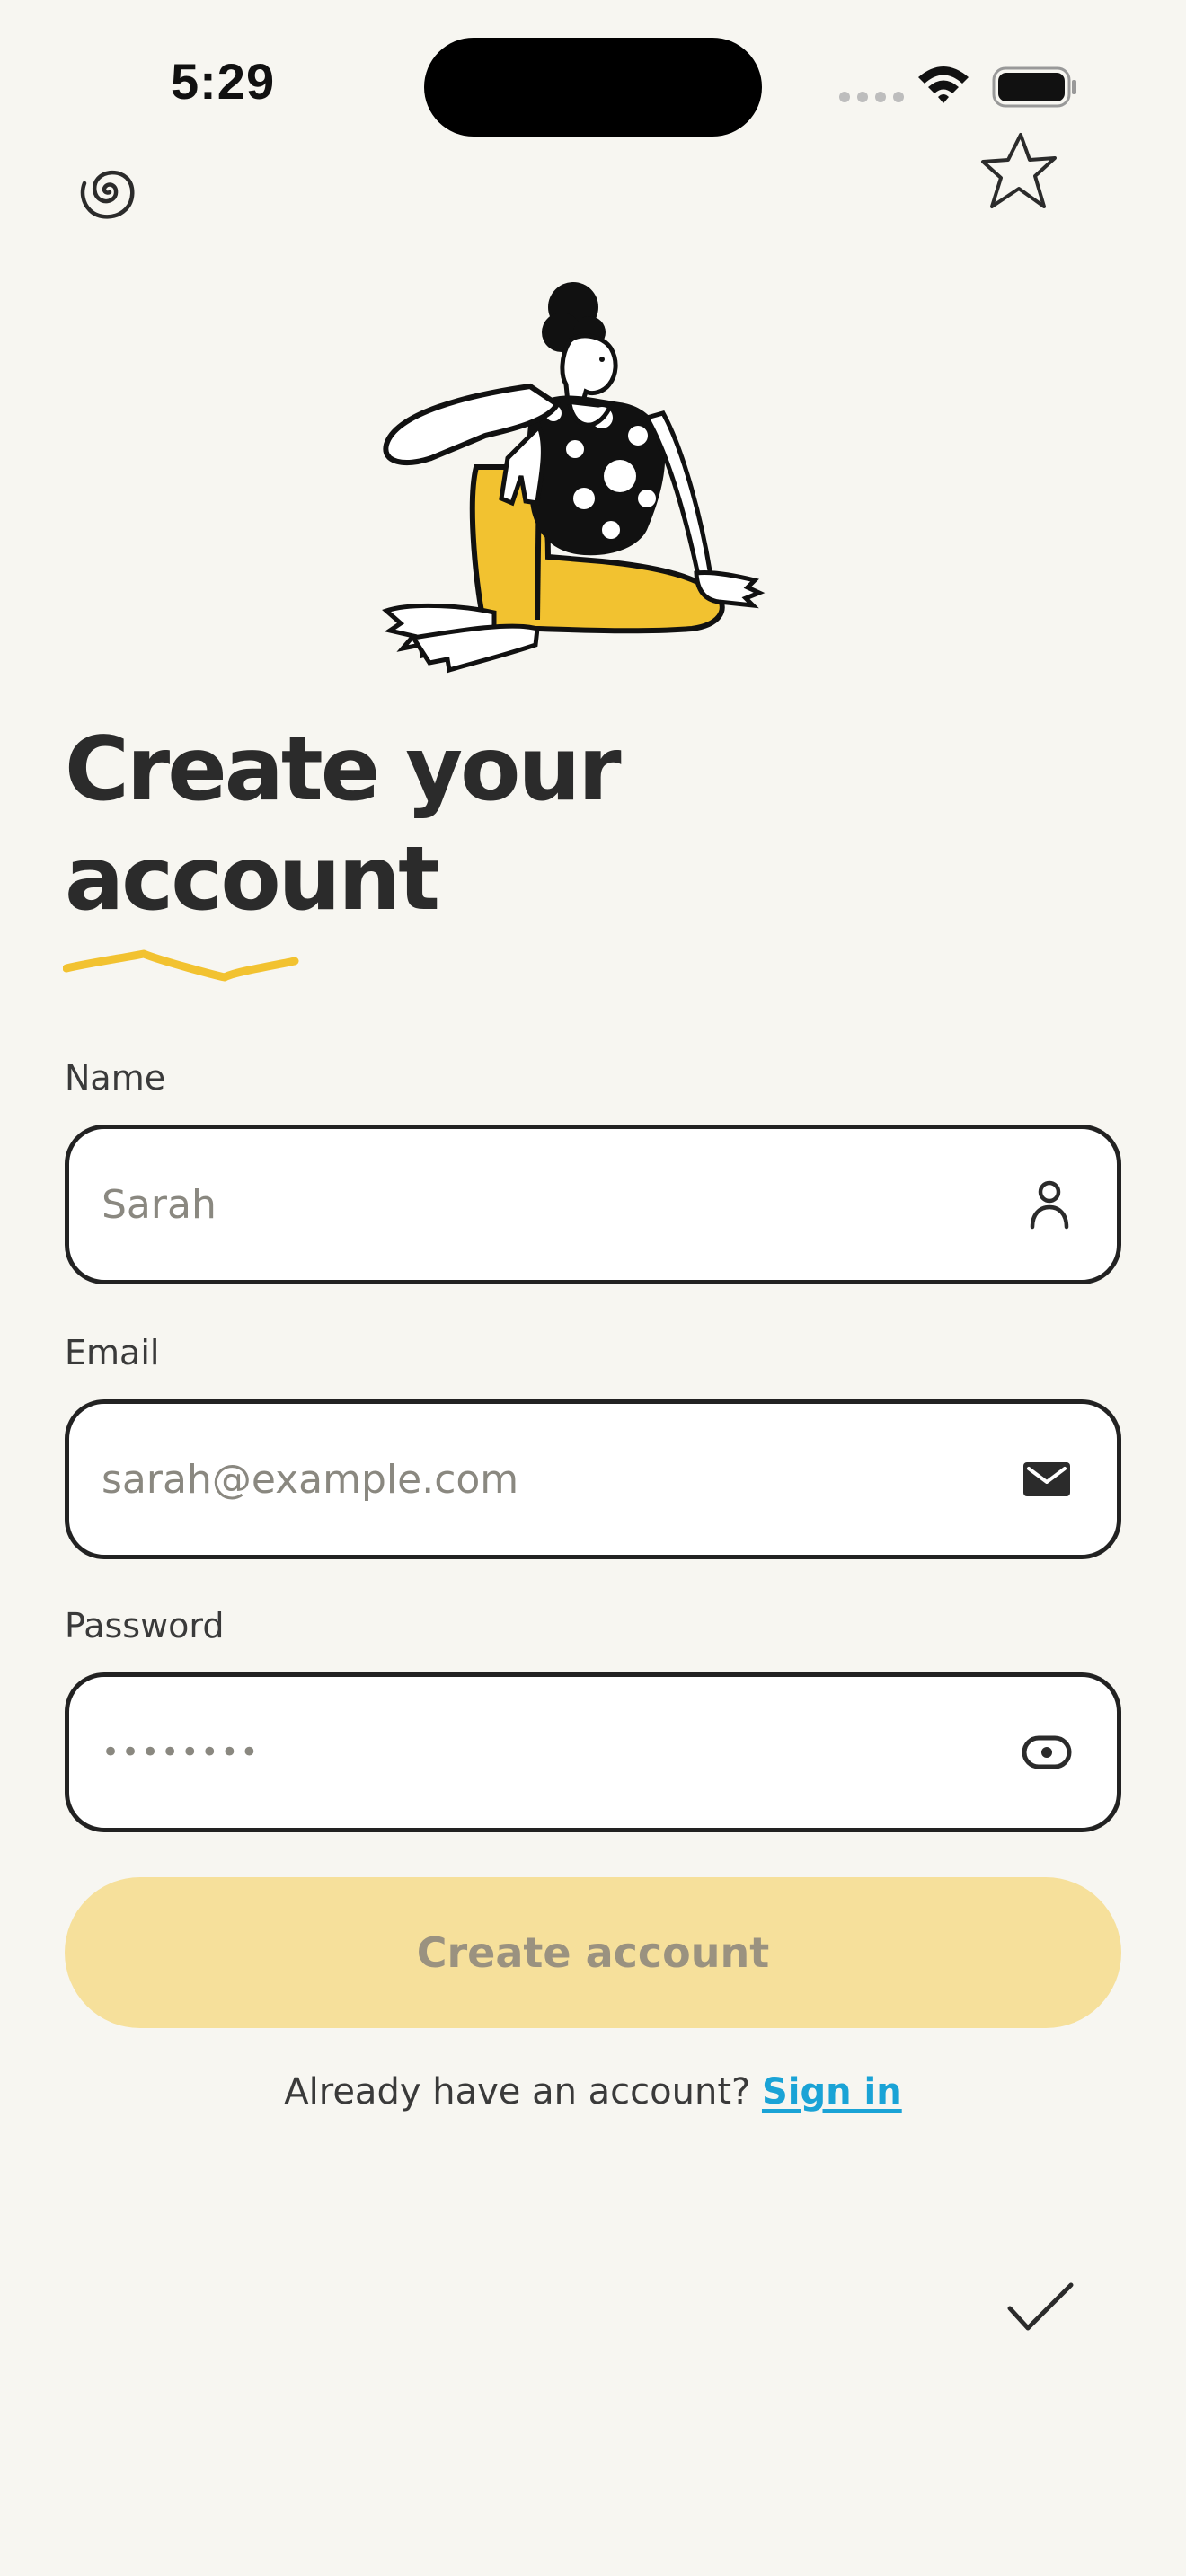  Describe the element at coordinates (145, 1625) in the screenshot. I see `password-label: Password` at that location.